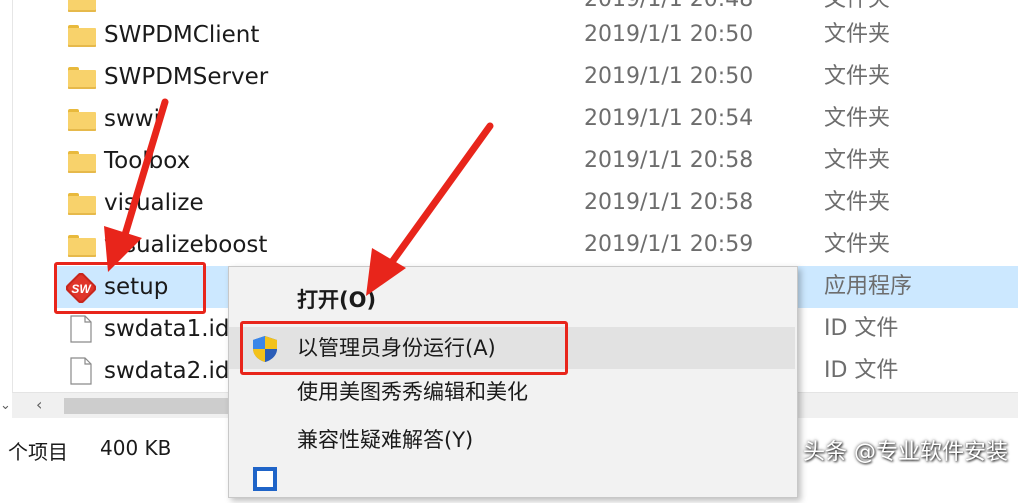  I want to click on file-date: 2019/1/1 20:54, so click(669, 118).